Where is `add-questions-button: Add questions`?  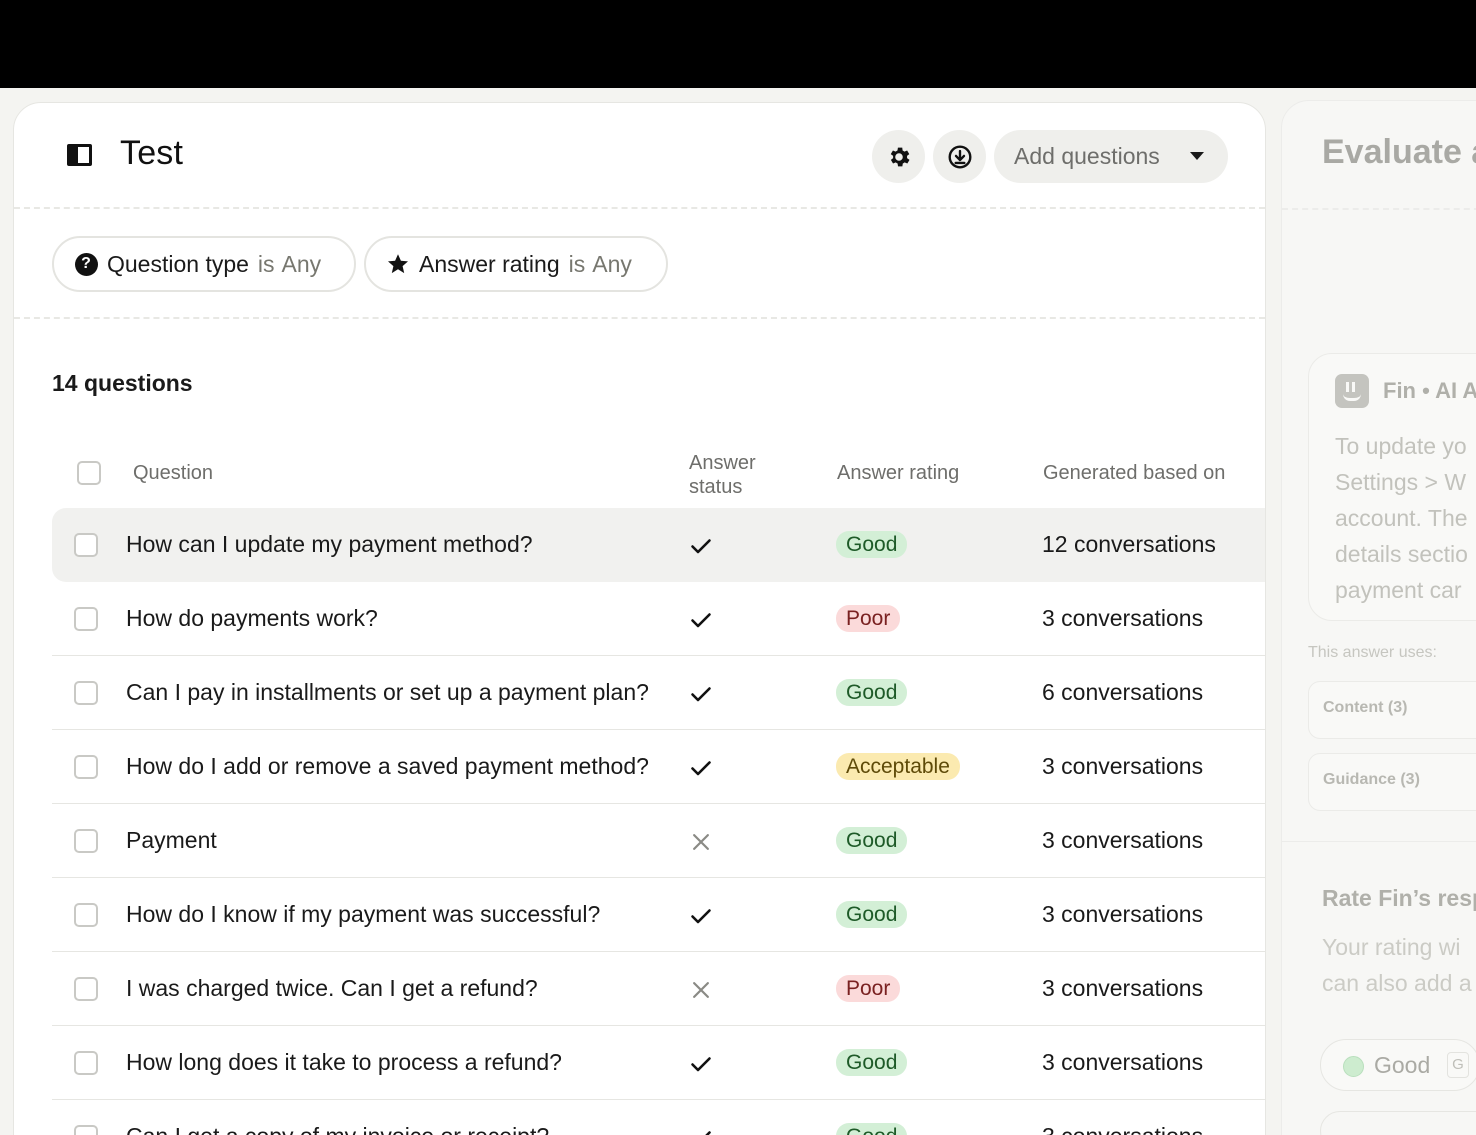 add-questions-button: Add questions is located at coordinates (1111, 156).